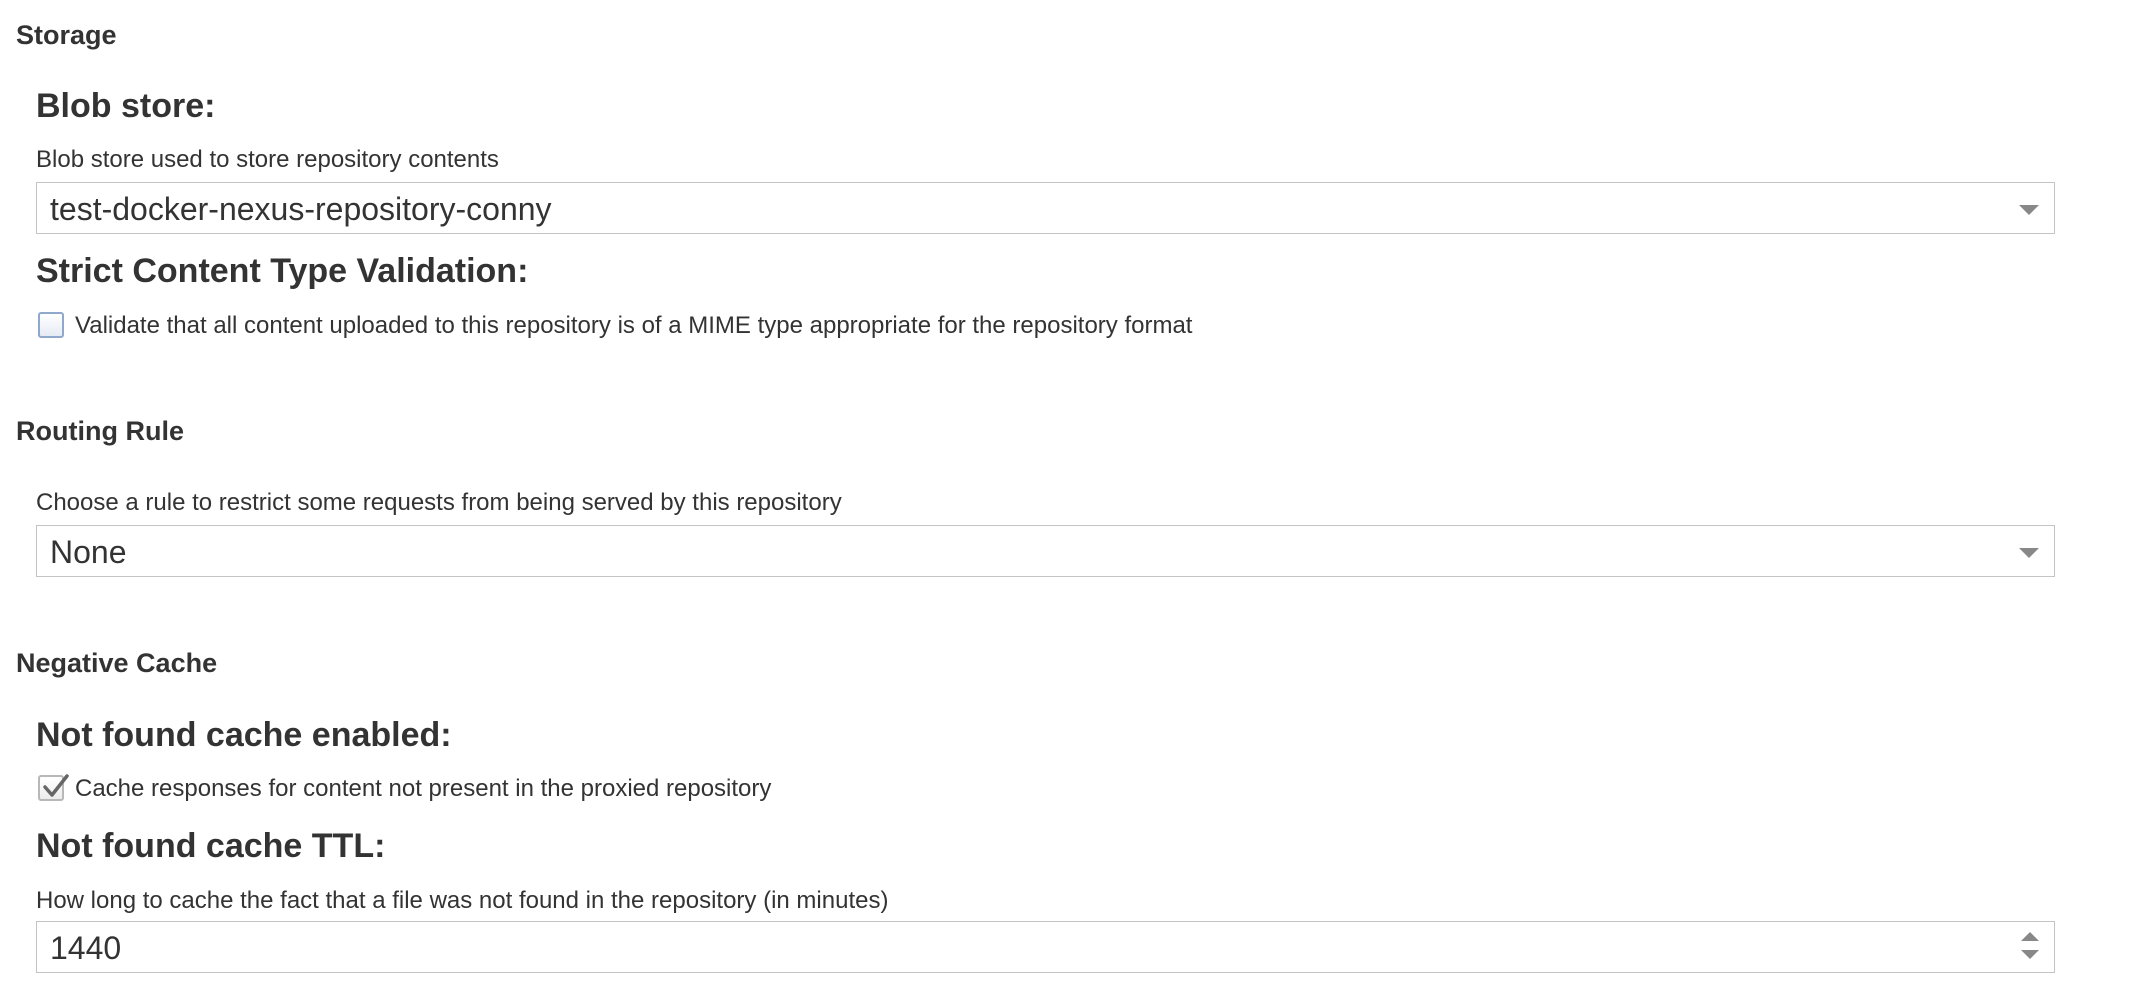 Image resolution: width=2134 pixels, height=1008 pixels. Describe the element at coordinates (100, 431) in the screenshot. I see `routing-rule-section-title: Routing Rule` at that location.